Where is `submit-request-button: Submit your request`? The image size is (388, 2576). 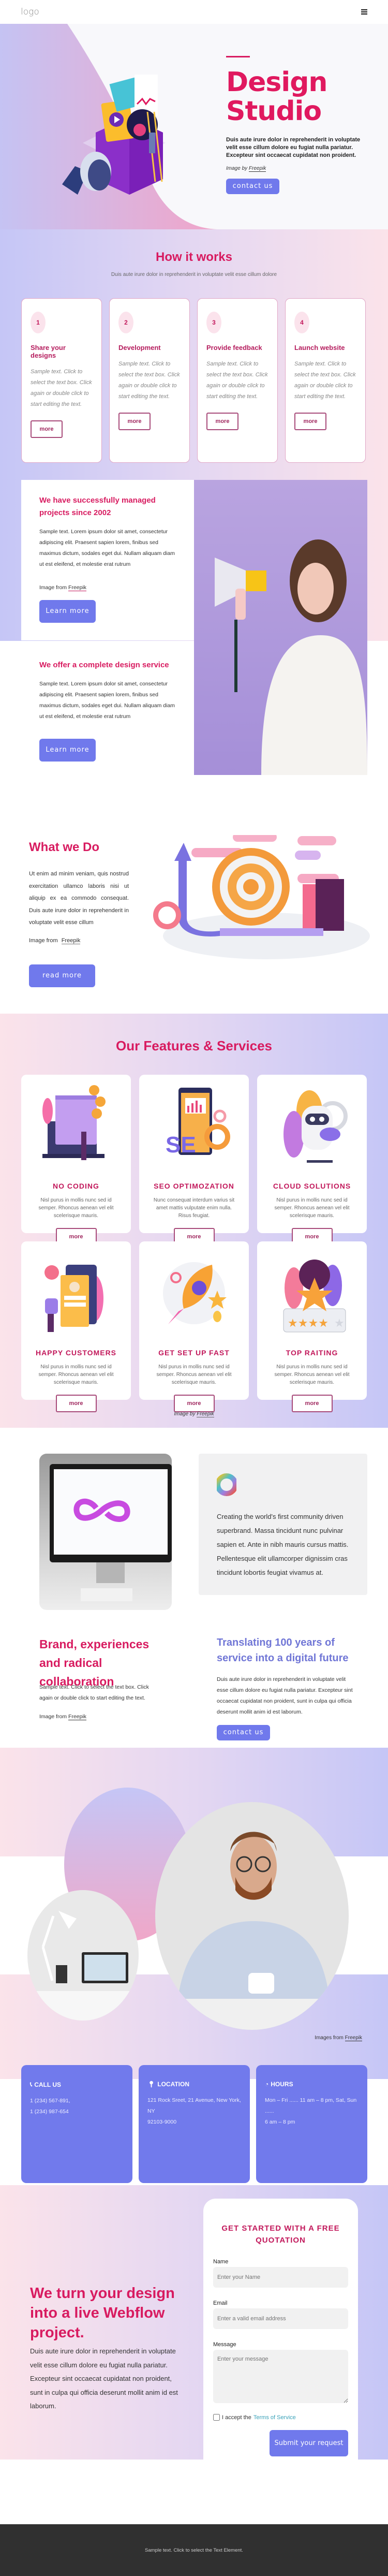 submit-request-button: Submit your request is located at coordinates (309, 2443).